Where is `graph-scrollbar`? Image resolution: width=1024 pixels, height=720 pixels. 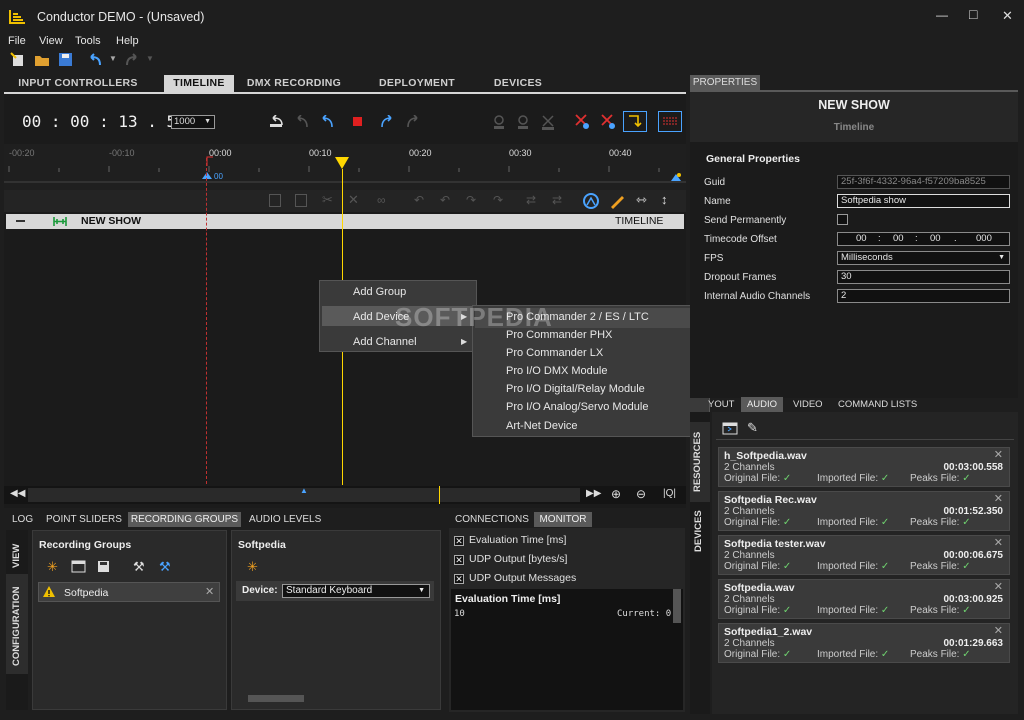 graph-scrollbar is located at coordinates (677, 606).